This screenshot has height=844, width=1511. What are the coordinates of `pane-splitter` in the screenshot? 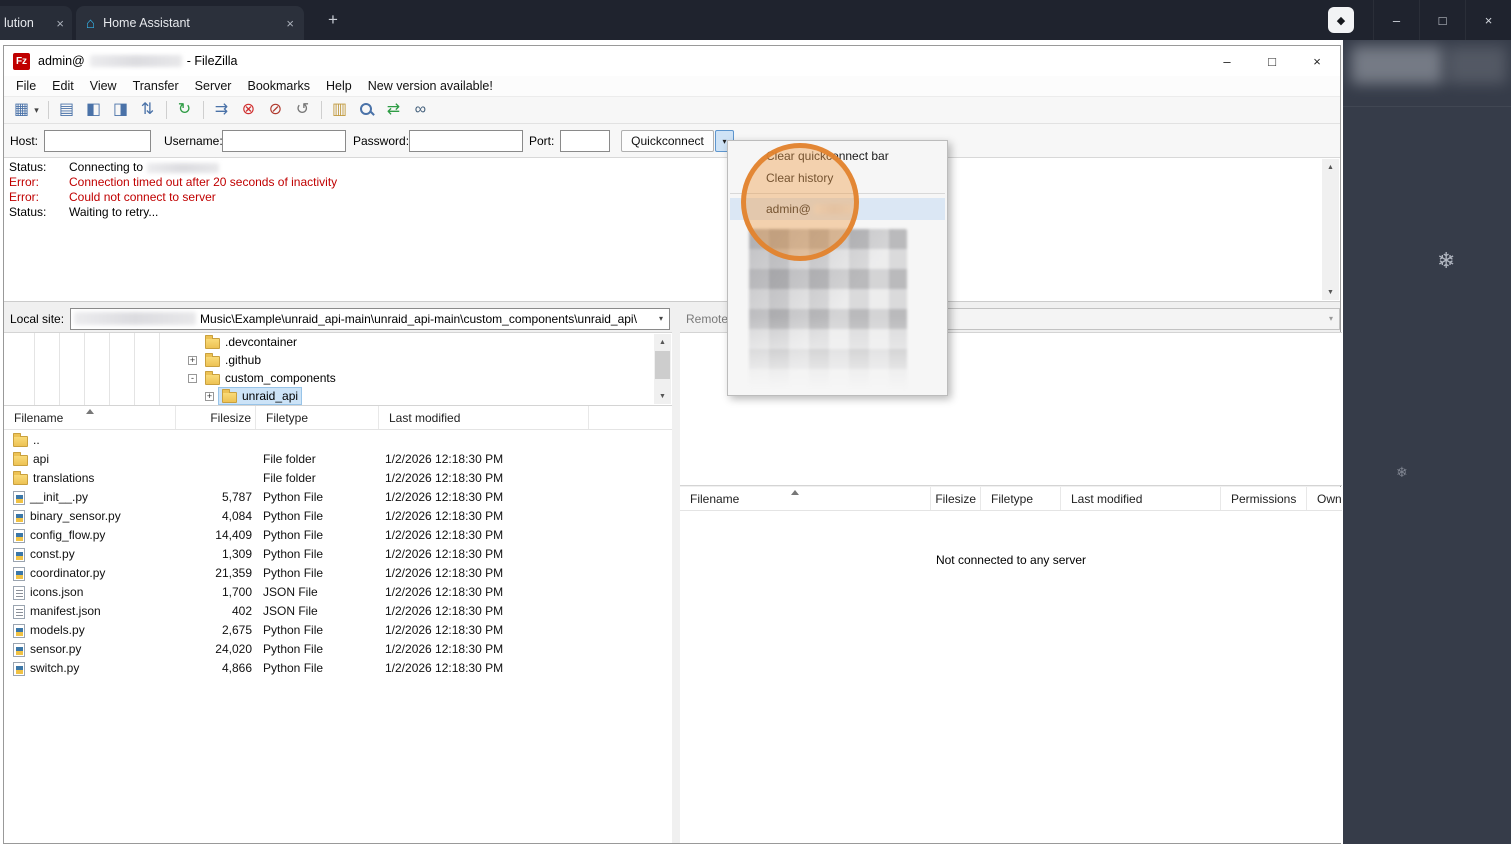 It's located at (676, 572).